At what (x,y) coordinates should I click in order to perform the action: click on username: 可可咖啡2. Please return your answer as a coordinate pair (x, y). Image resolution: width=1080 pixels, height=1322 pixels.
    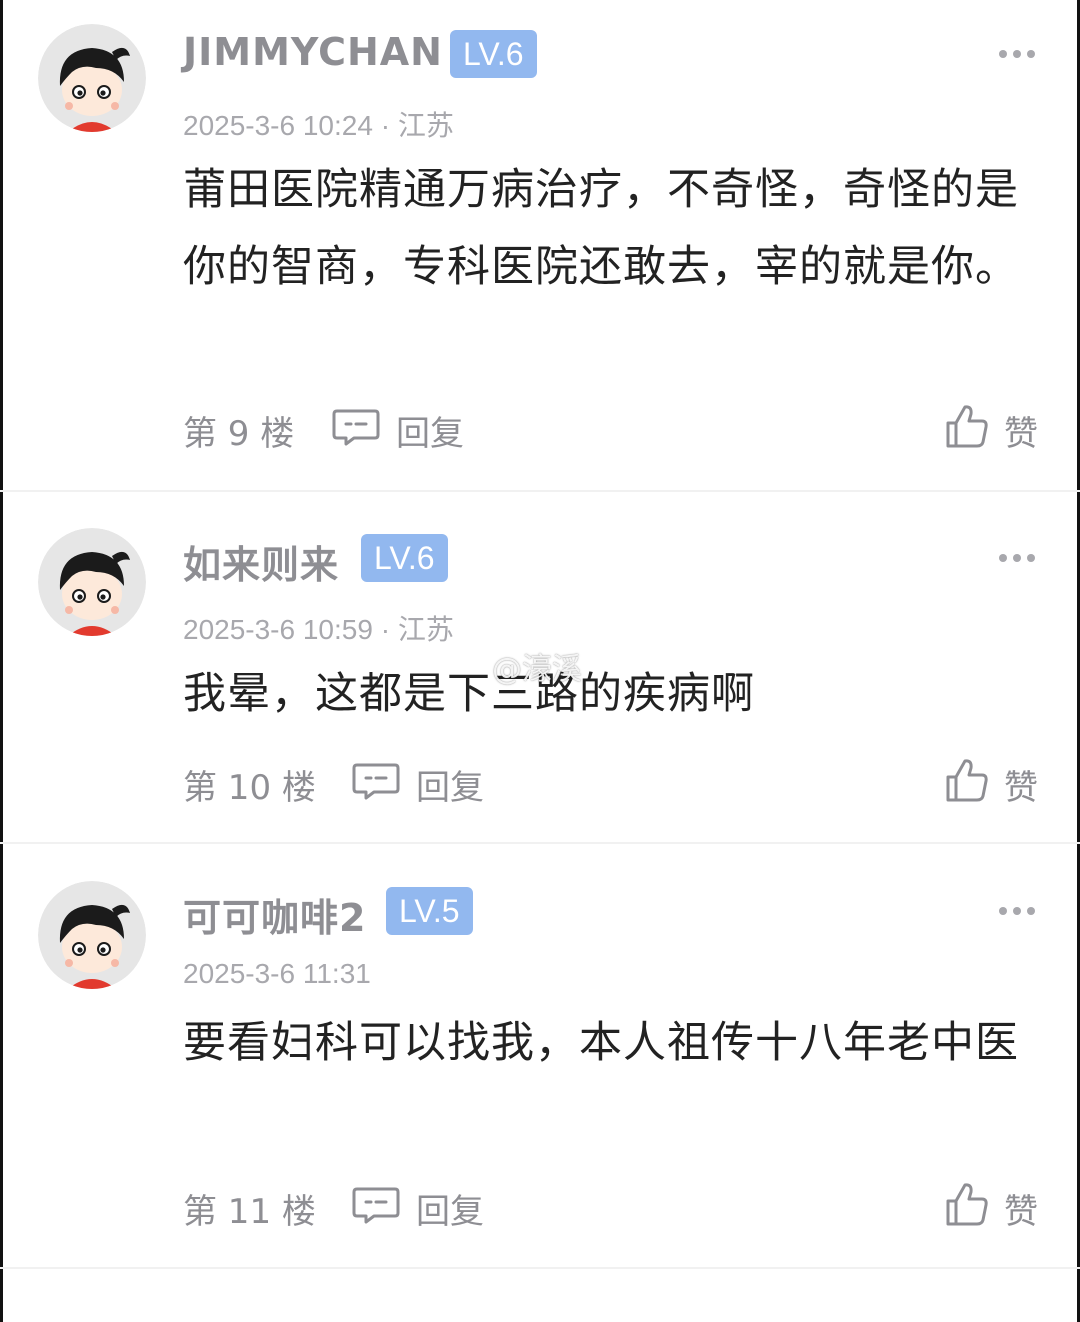
    Looking at the image, I should click on (274, 914).